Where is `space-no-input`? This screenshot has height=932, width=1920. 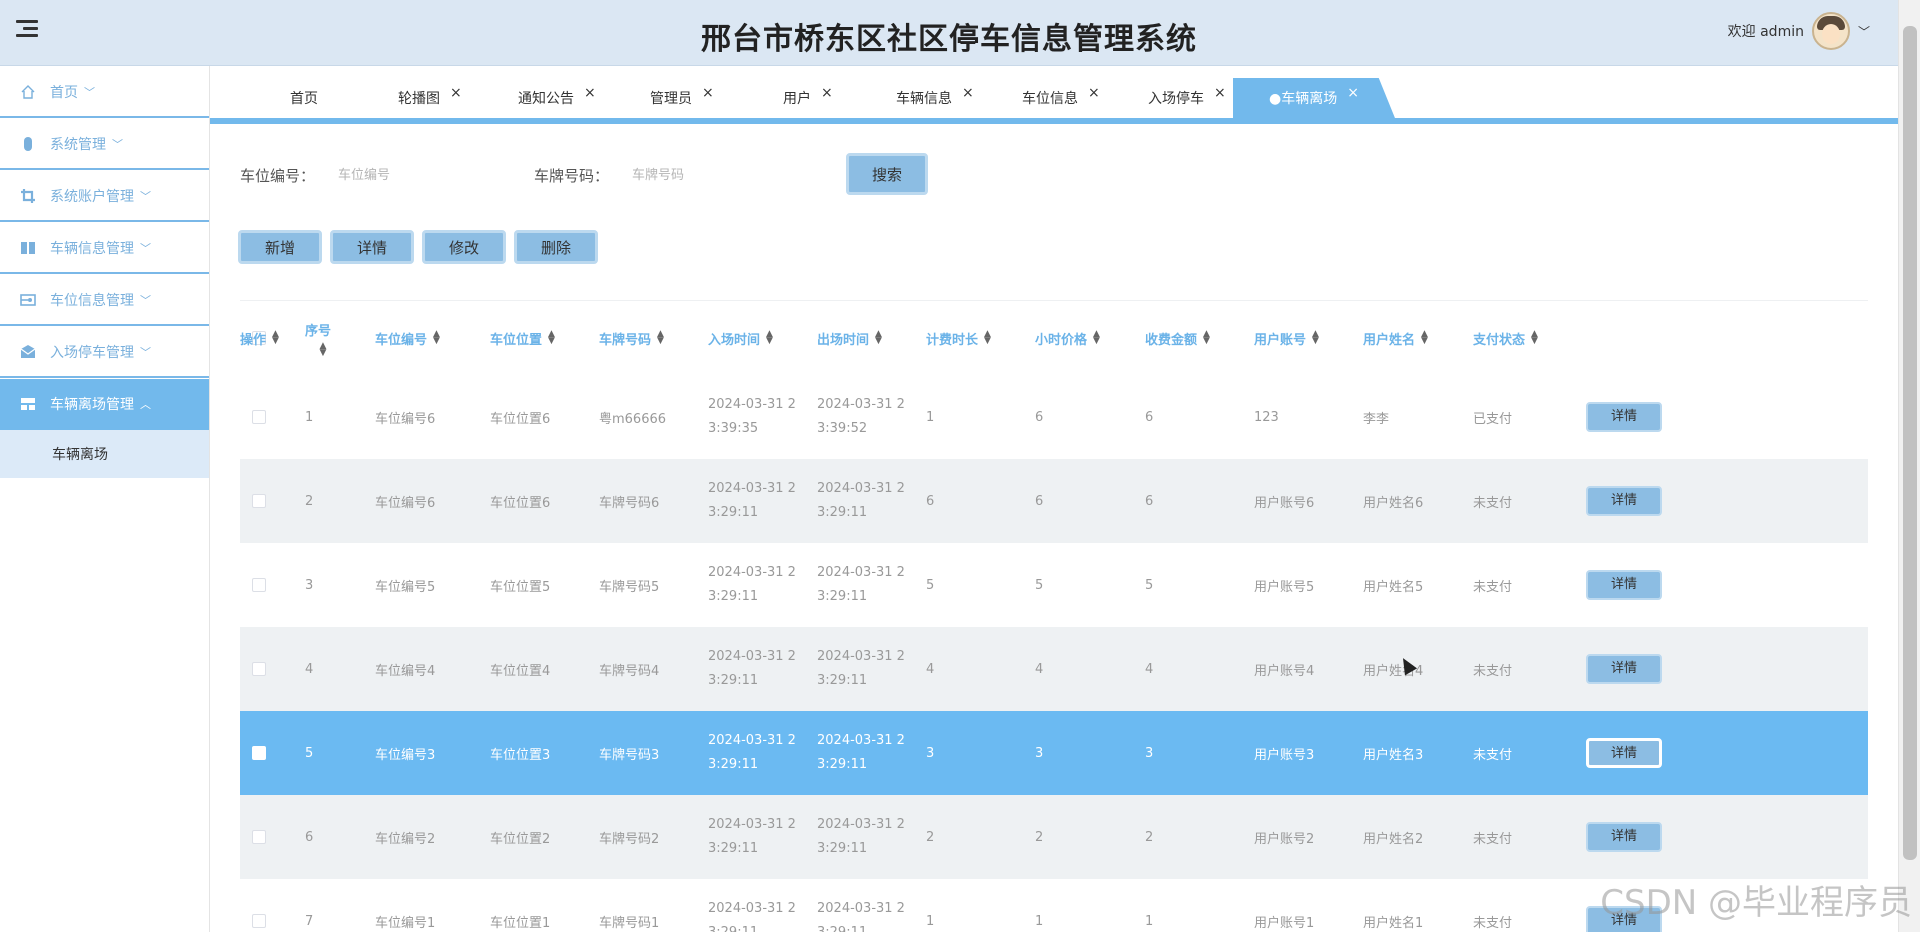 space-no-input is located at coordinates (418, 175).